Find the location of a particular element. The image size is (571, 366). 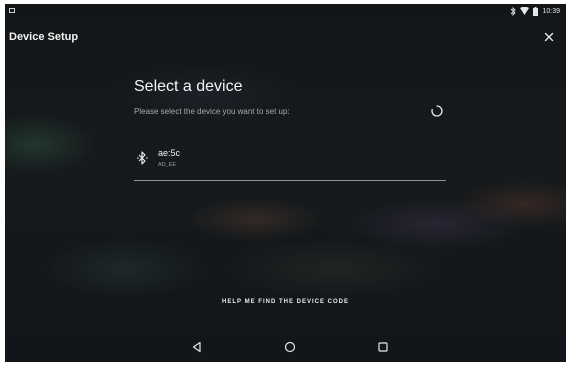

recent-apps-button is located at coordinates (383, 347).